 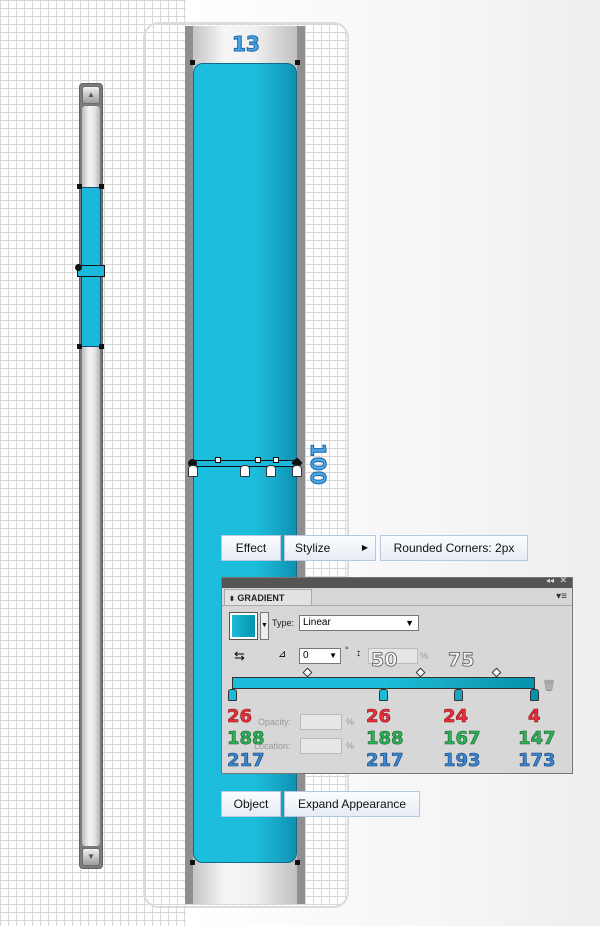 I want to click on expand-appearance-item: Expand Appearance, so click(x=352, y=804).